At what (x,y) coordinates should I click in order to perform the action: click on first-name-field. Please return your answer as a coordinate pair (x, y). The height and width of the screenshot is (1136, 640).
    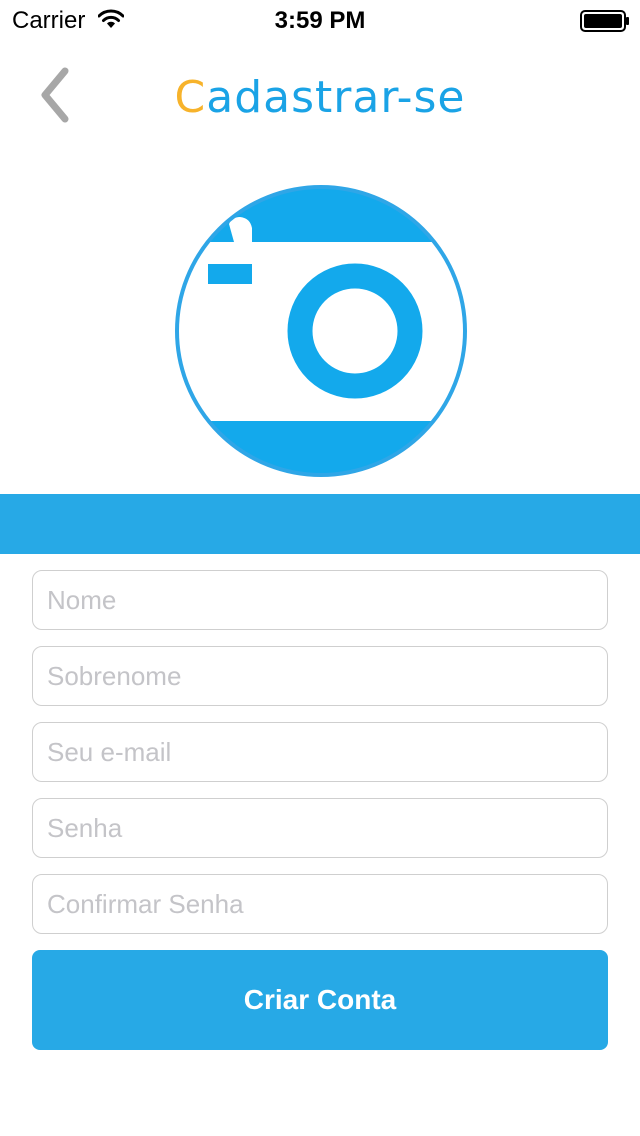
    Looking at the image, I should click on (320, 600).